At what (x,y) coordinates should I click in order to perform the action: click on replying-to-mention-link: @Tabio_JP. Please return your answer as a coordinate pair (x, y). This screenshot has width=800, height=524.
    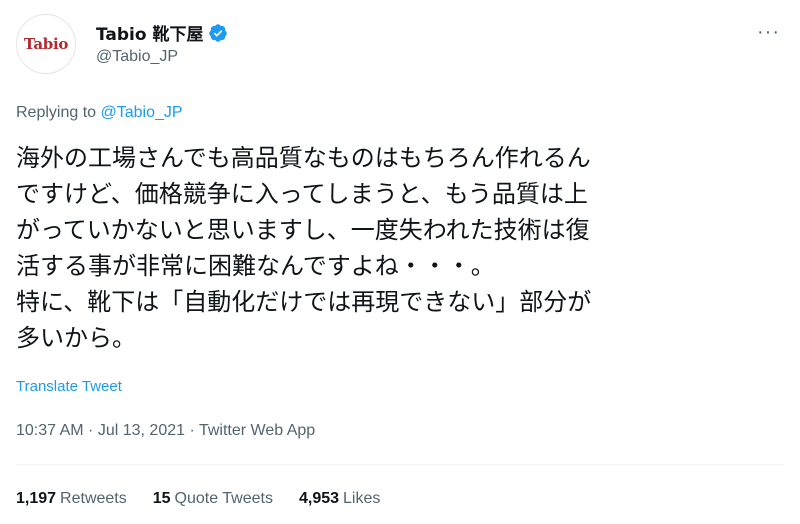
    Looking at the image, I should click on (142, 112).